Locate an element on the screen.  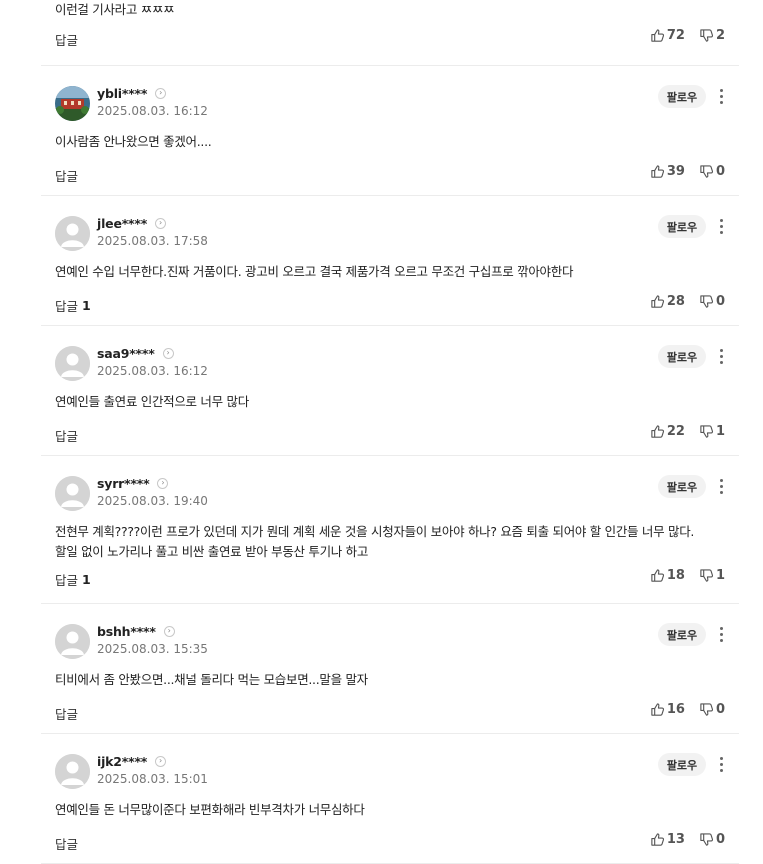
like-count: 72 is located at coordinates (675, 35).